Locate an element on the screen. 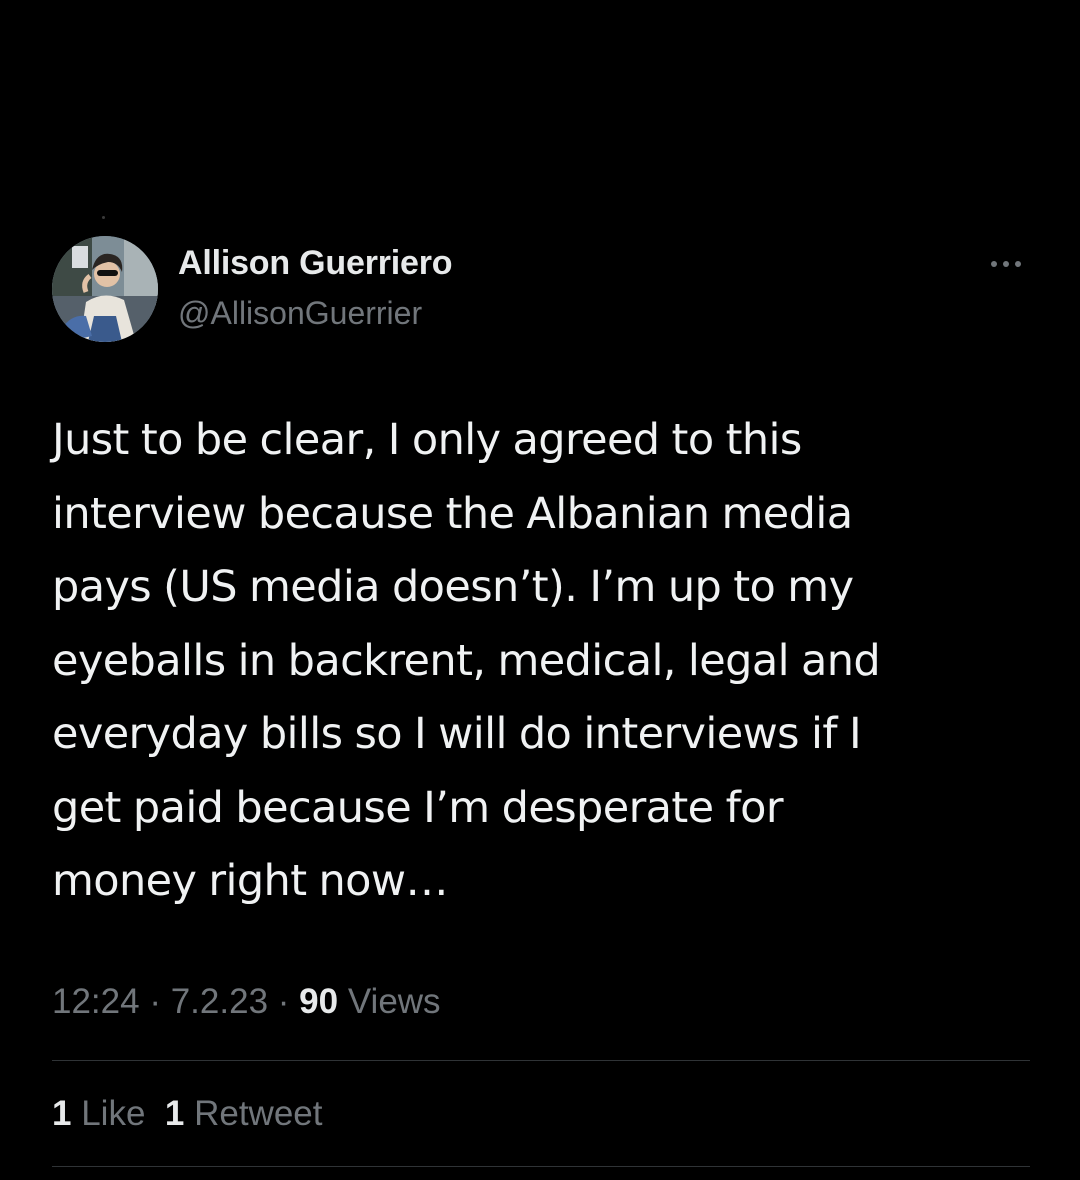  tweet-date: 7.2.23 is located at coordinates (219, 1001).